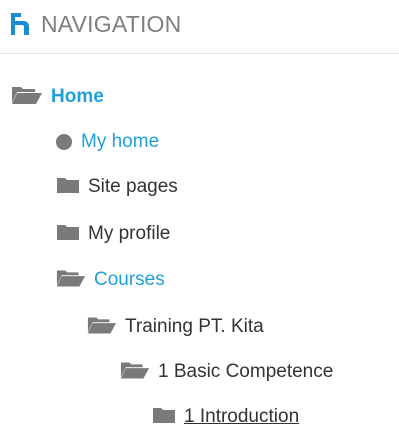 This screenshot has height=433, width=399. Describe the element at coordinates (199, 53) in the screenshot. I see `header-divider` at that location.